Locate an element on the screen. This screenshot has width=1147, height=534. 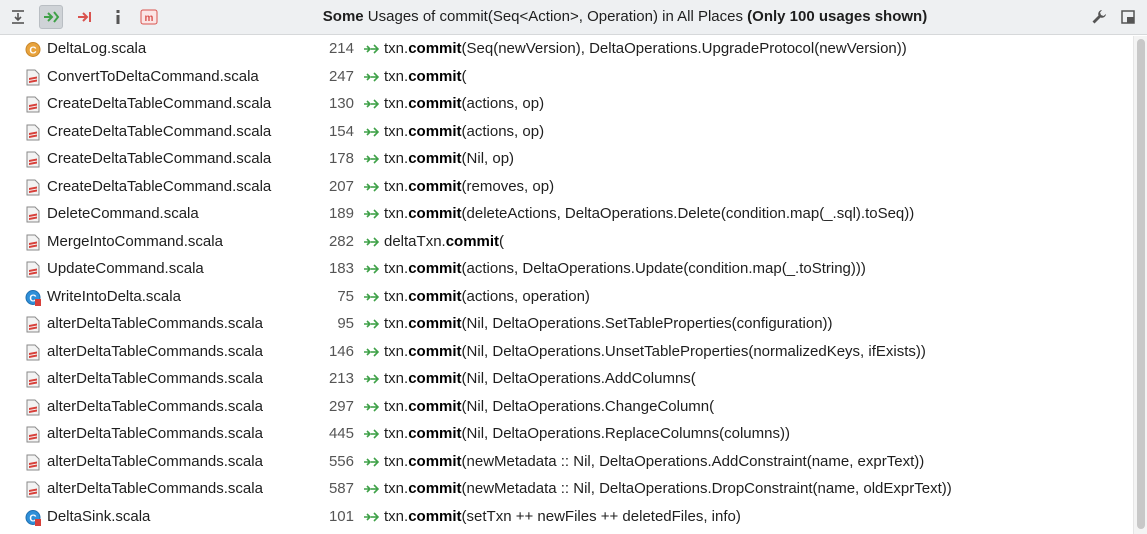
navigate-prev-usage-icon is located at coordinates (85, 17).